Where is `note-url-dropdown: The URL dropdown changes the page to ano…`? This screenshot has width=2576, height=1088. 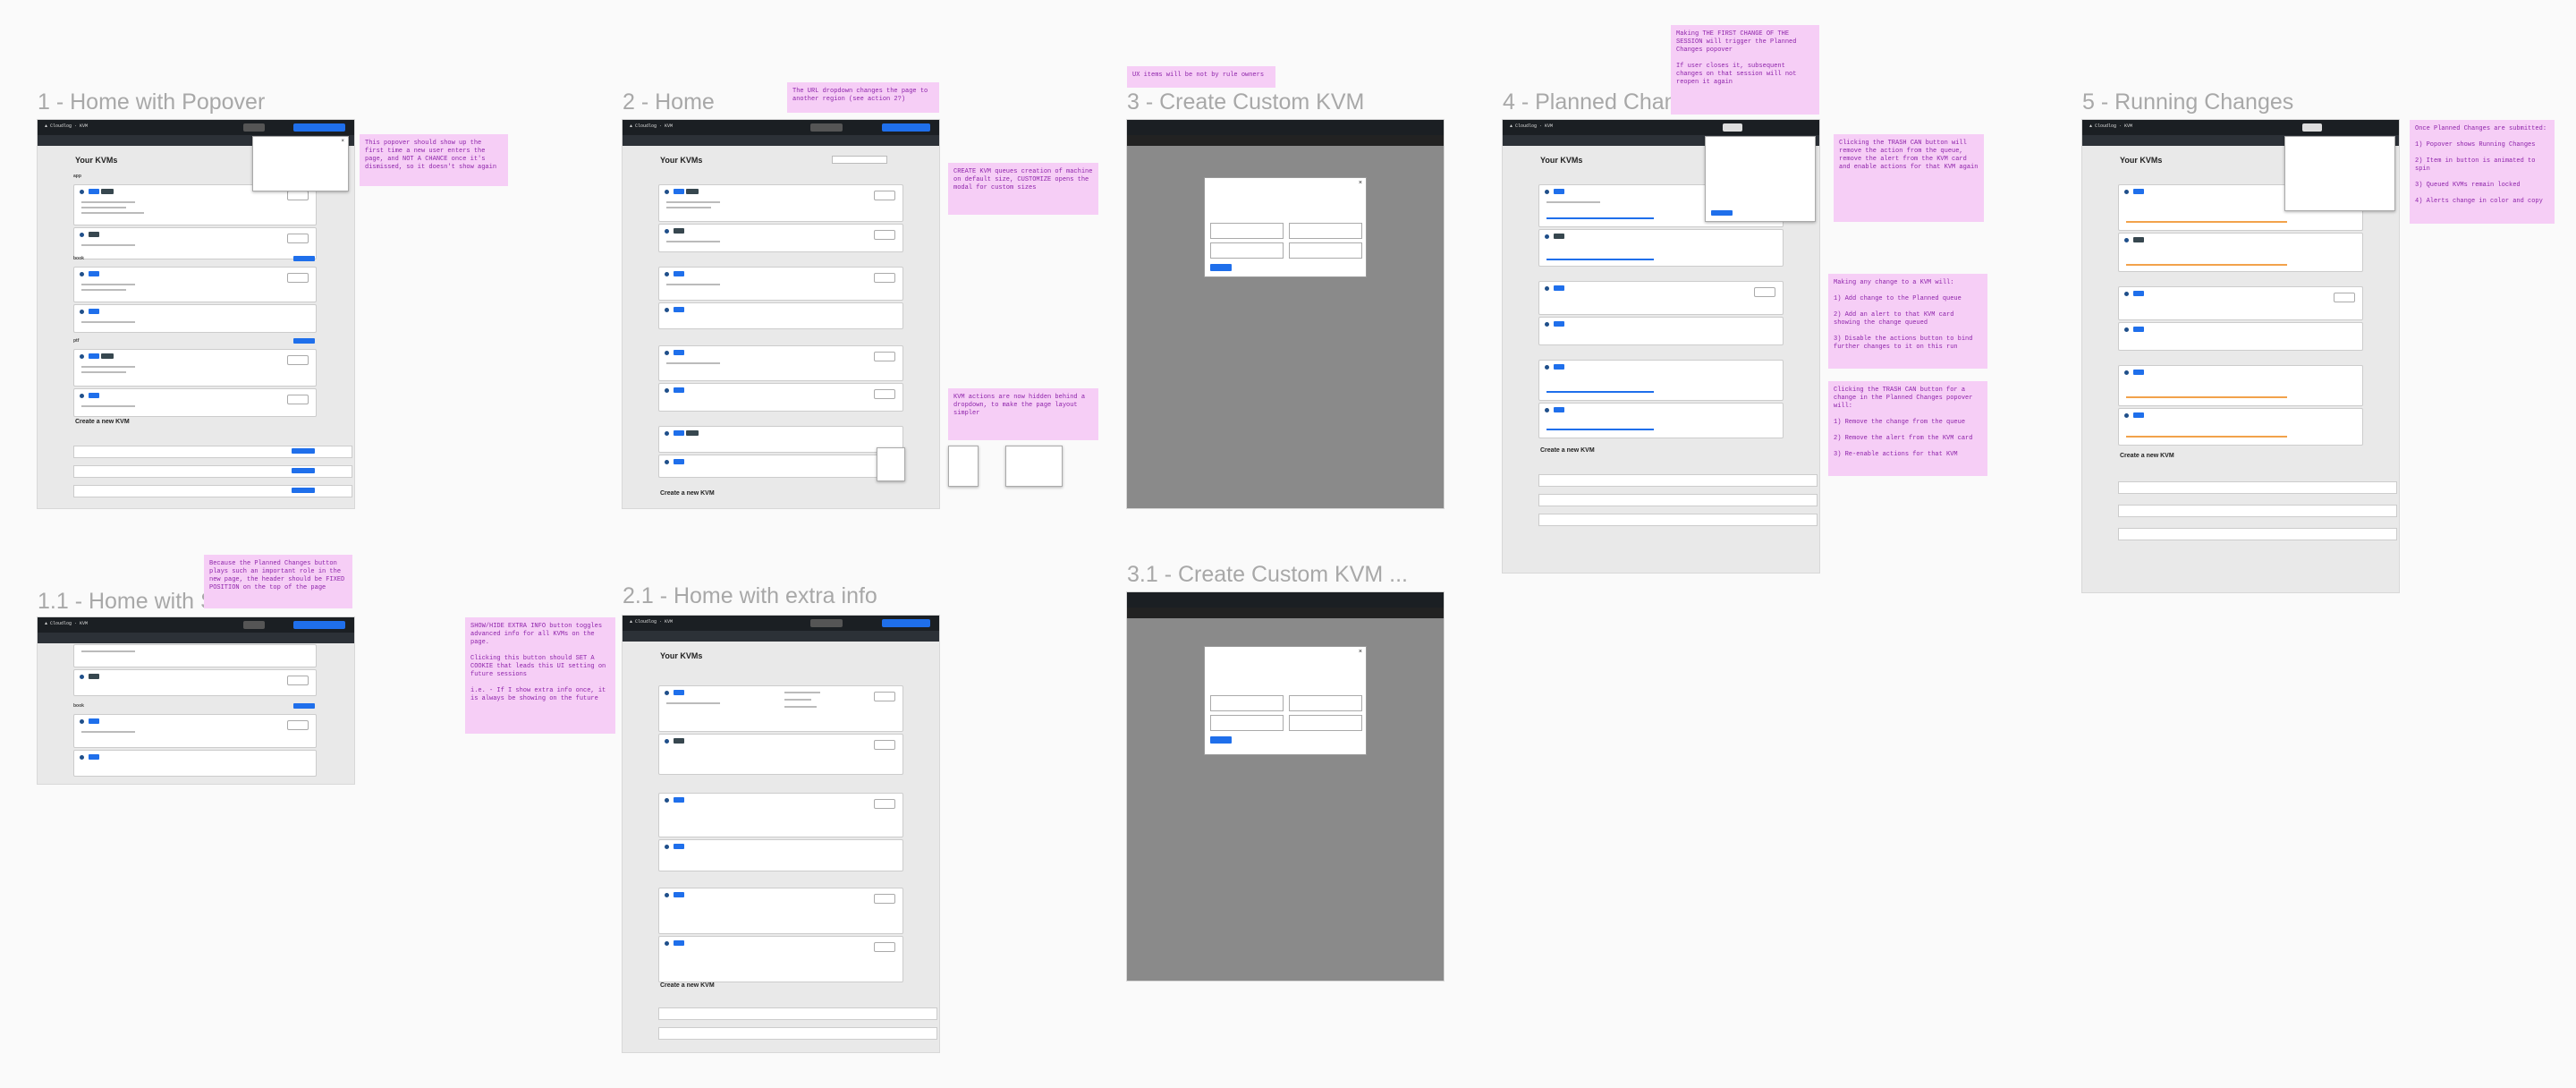
note-url-dropdown: The URL dropdown changes the page to ano… is located at coordinates (863, 97).